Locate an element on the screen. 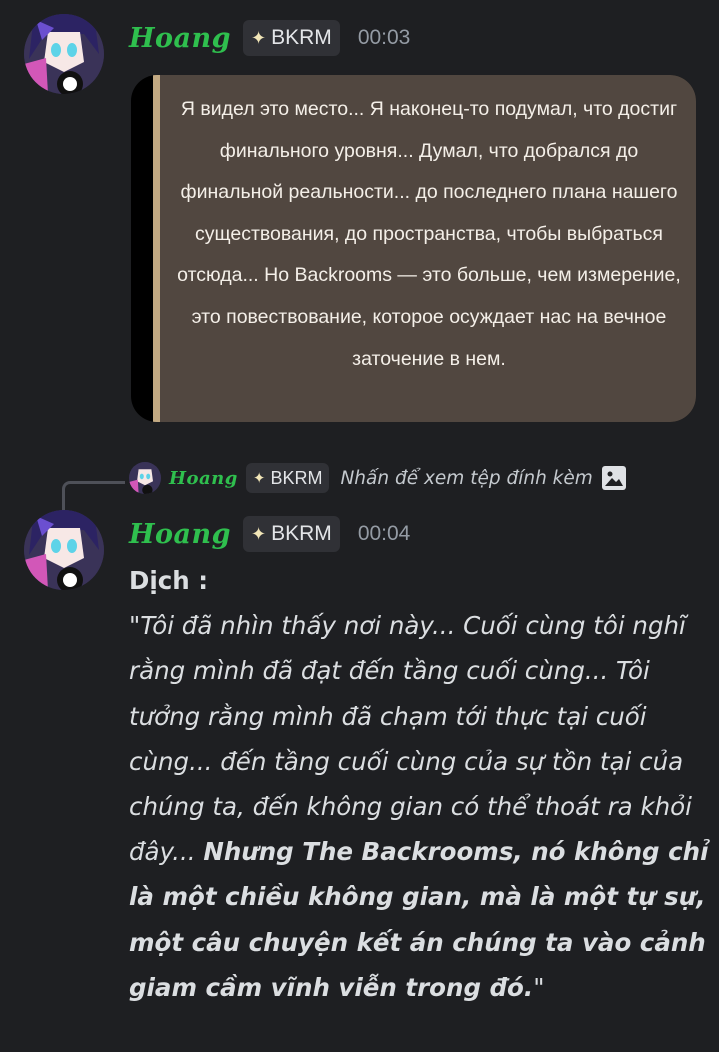 The image size is (719, 1052). image-icon is located at coordinates (613, 478).